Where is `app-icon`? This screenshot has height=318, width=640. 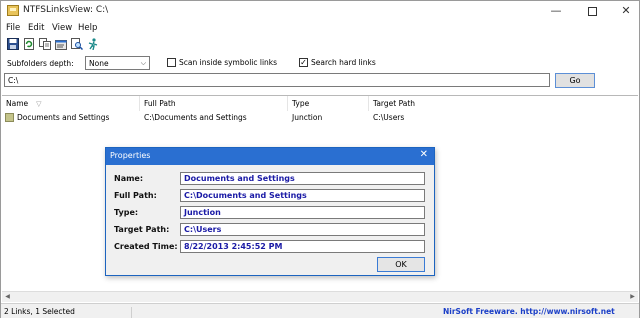 app-icon is located at coordinates (13, 10).